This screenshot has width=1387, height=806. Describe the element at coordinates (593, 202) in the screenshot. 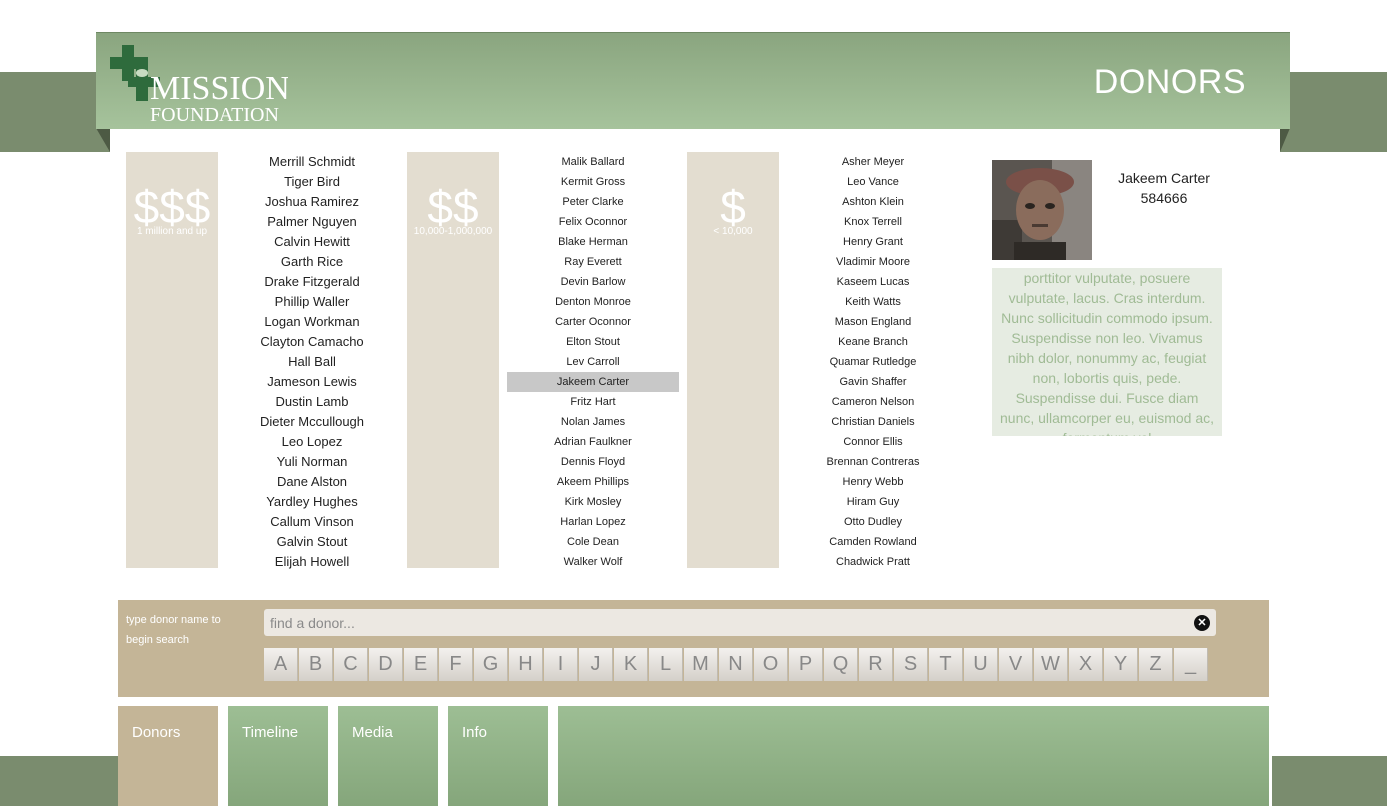

I see `donor-name-item: Peter Clarke` at that location.